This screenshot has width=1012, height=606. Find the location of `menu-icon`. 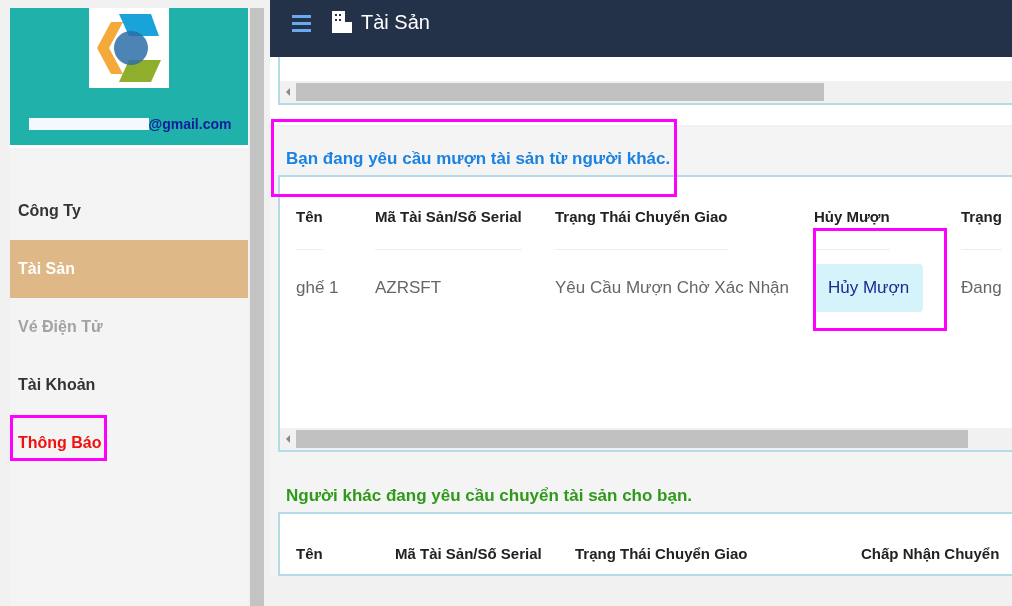

menu-icon is located at coordinates (301, 23).